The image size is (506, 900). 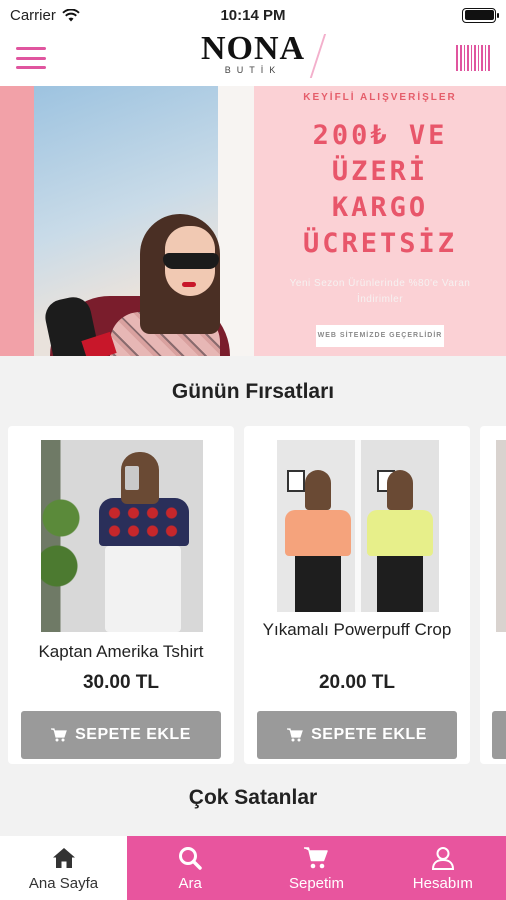 I want to click on promo-headline-line: ÜZERİ, so click(x=380, y=171).